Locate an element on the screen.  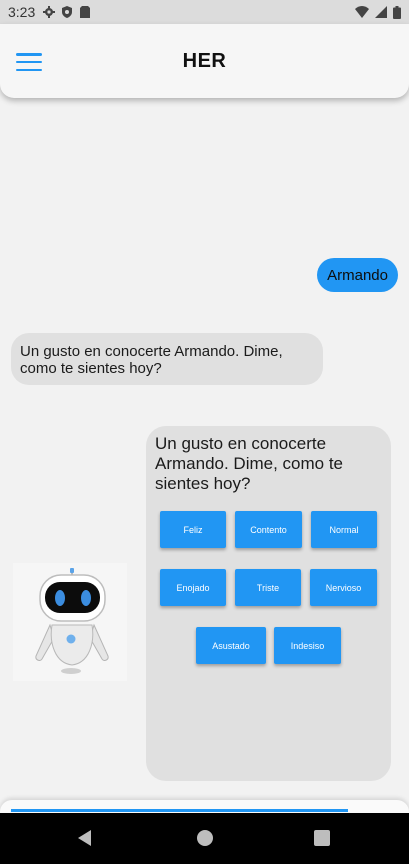
cellular-icon is located at coordinates (381, 12).